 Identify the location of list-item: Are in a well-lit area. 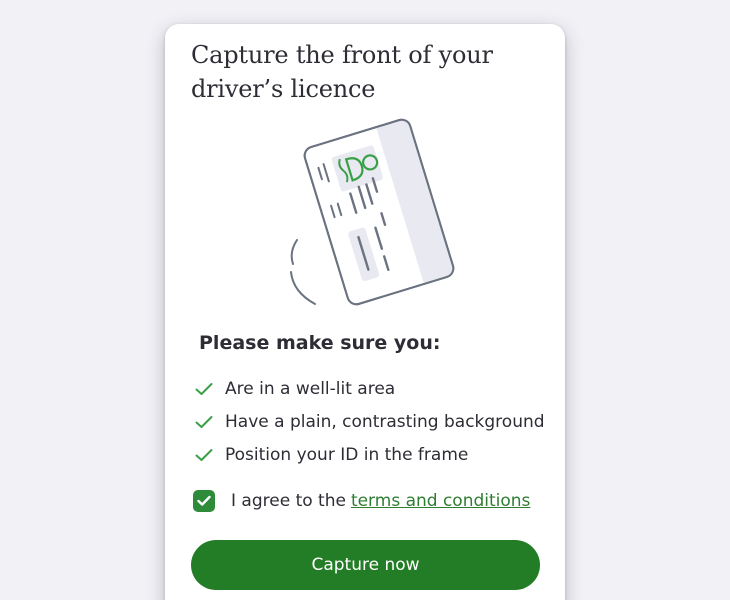
(370, 388).